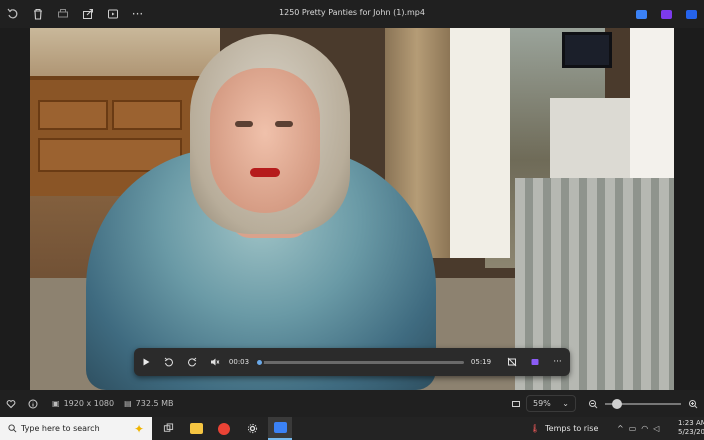 The width and height of the screenshot is (704, 440). Describe the element at coordinates (643, 404) in the screenshot. I see `zoom-slider` at that location.